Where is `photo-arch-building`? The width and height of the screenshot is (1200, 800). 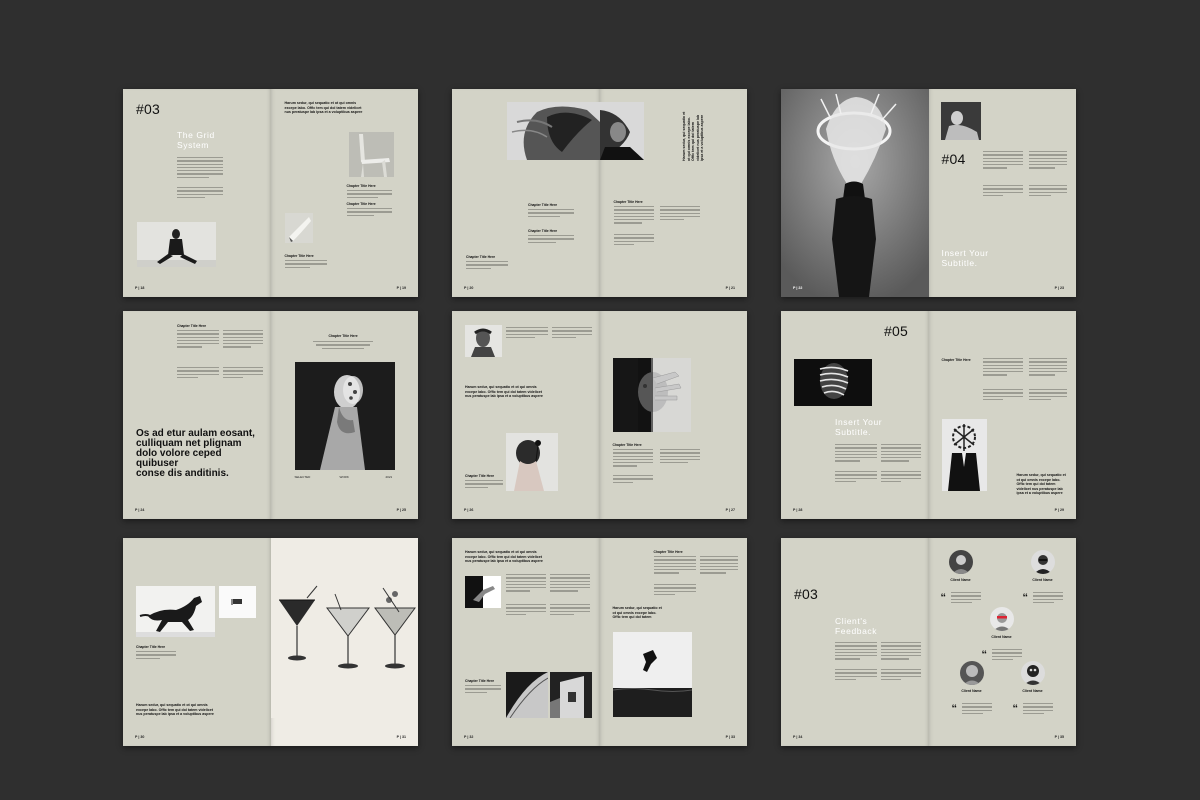
photo-arch-building is located at coordinates (571, 695).